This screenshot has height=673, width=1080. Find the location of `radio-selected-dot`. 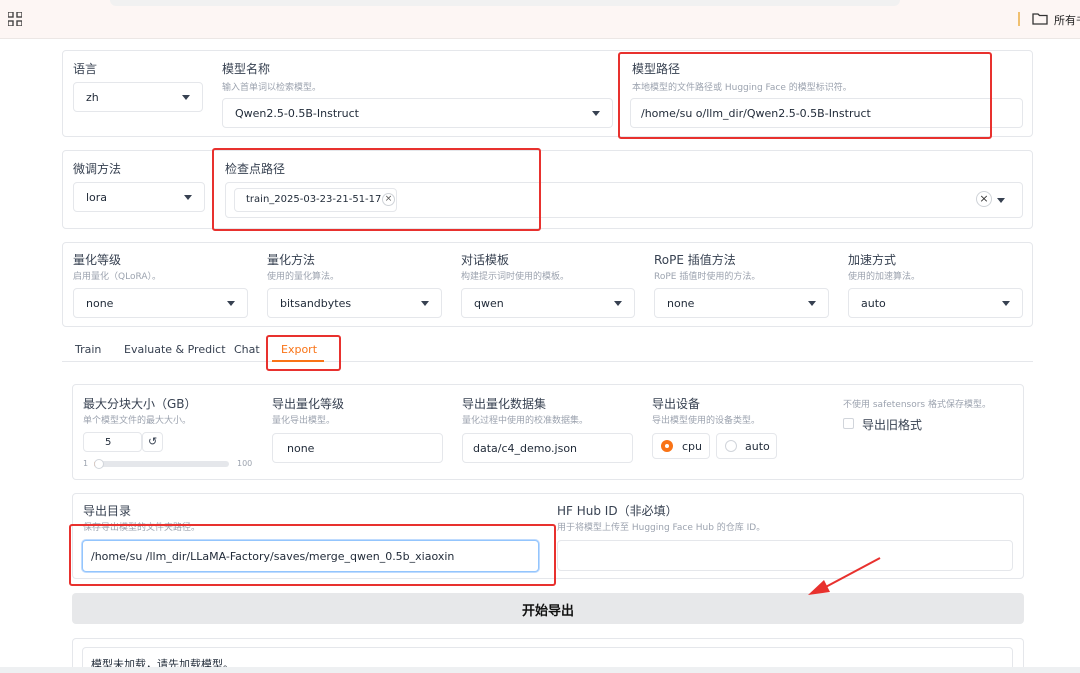

radio-selected-dot is located at coordinates (667, 446).